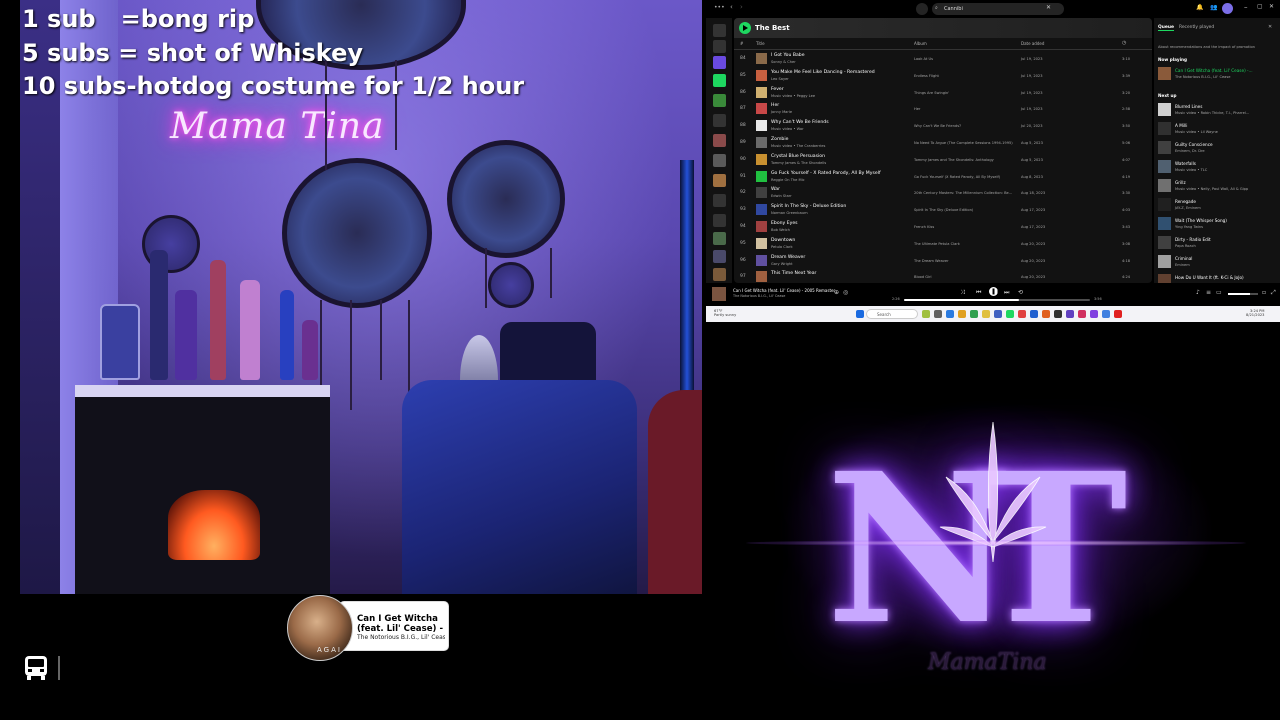  What do you see at coordinates (719, 120) in the screenshot?
I see `music-icon` at bounding box center [719, 120].